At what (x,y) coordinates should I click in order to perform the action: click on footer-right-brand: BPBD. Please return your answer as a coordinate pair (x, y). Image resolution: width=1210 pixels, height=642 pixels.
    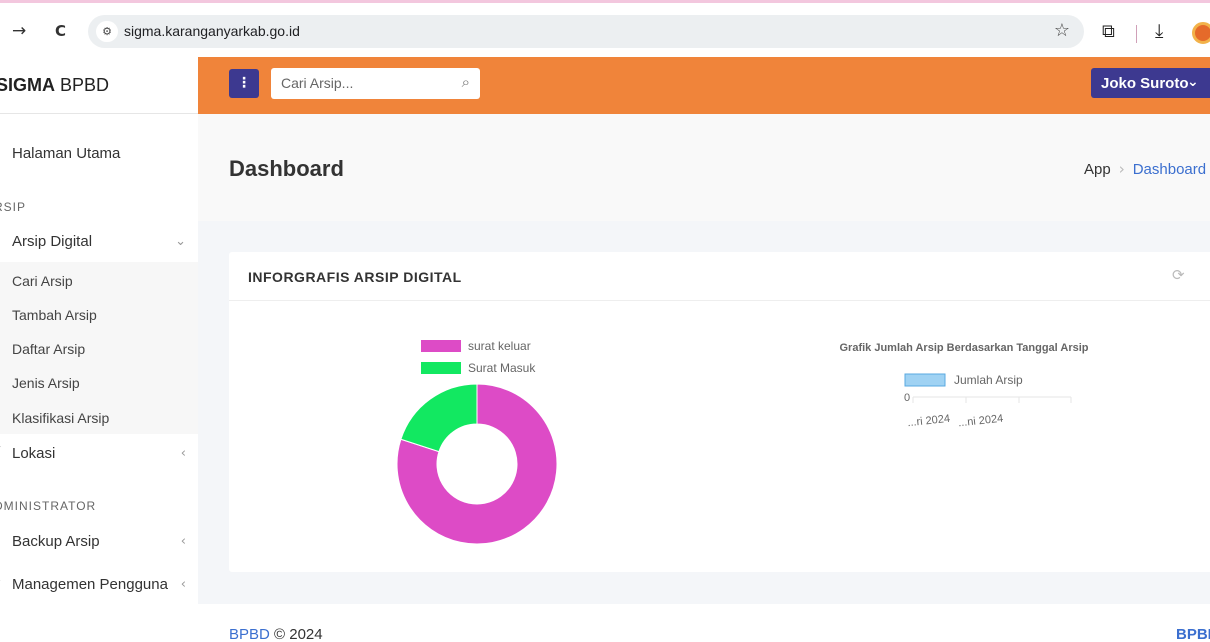
    Looking at the image, I should click on (1193, 634).